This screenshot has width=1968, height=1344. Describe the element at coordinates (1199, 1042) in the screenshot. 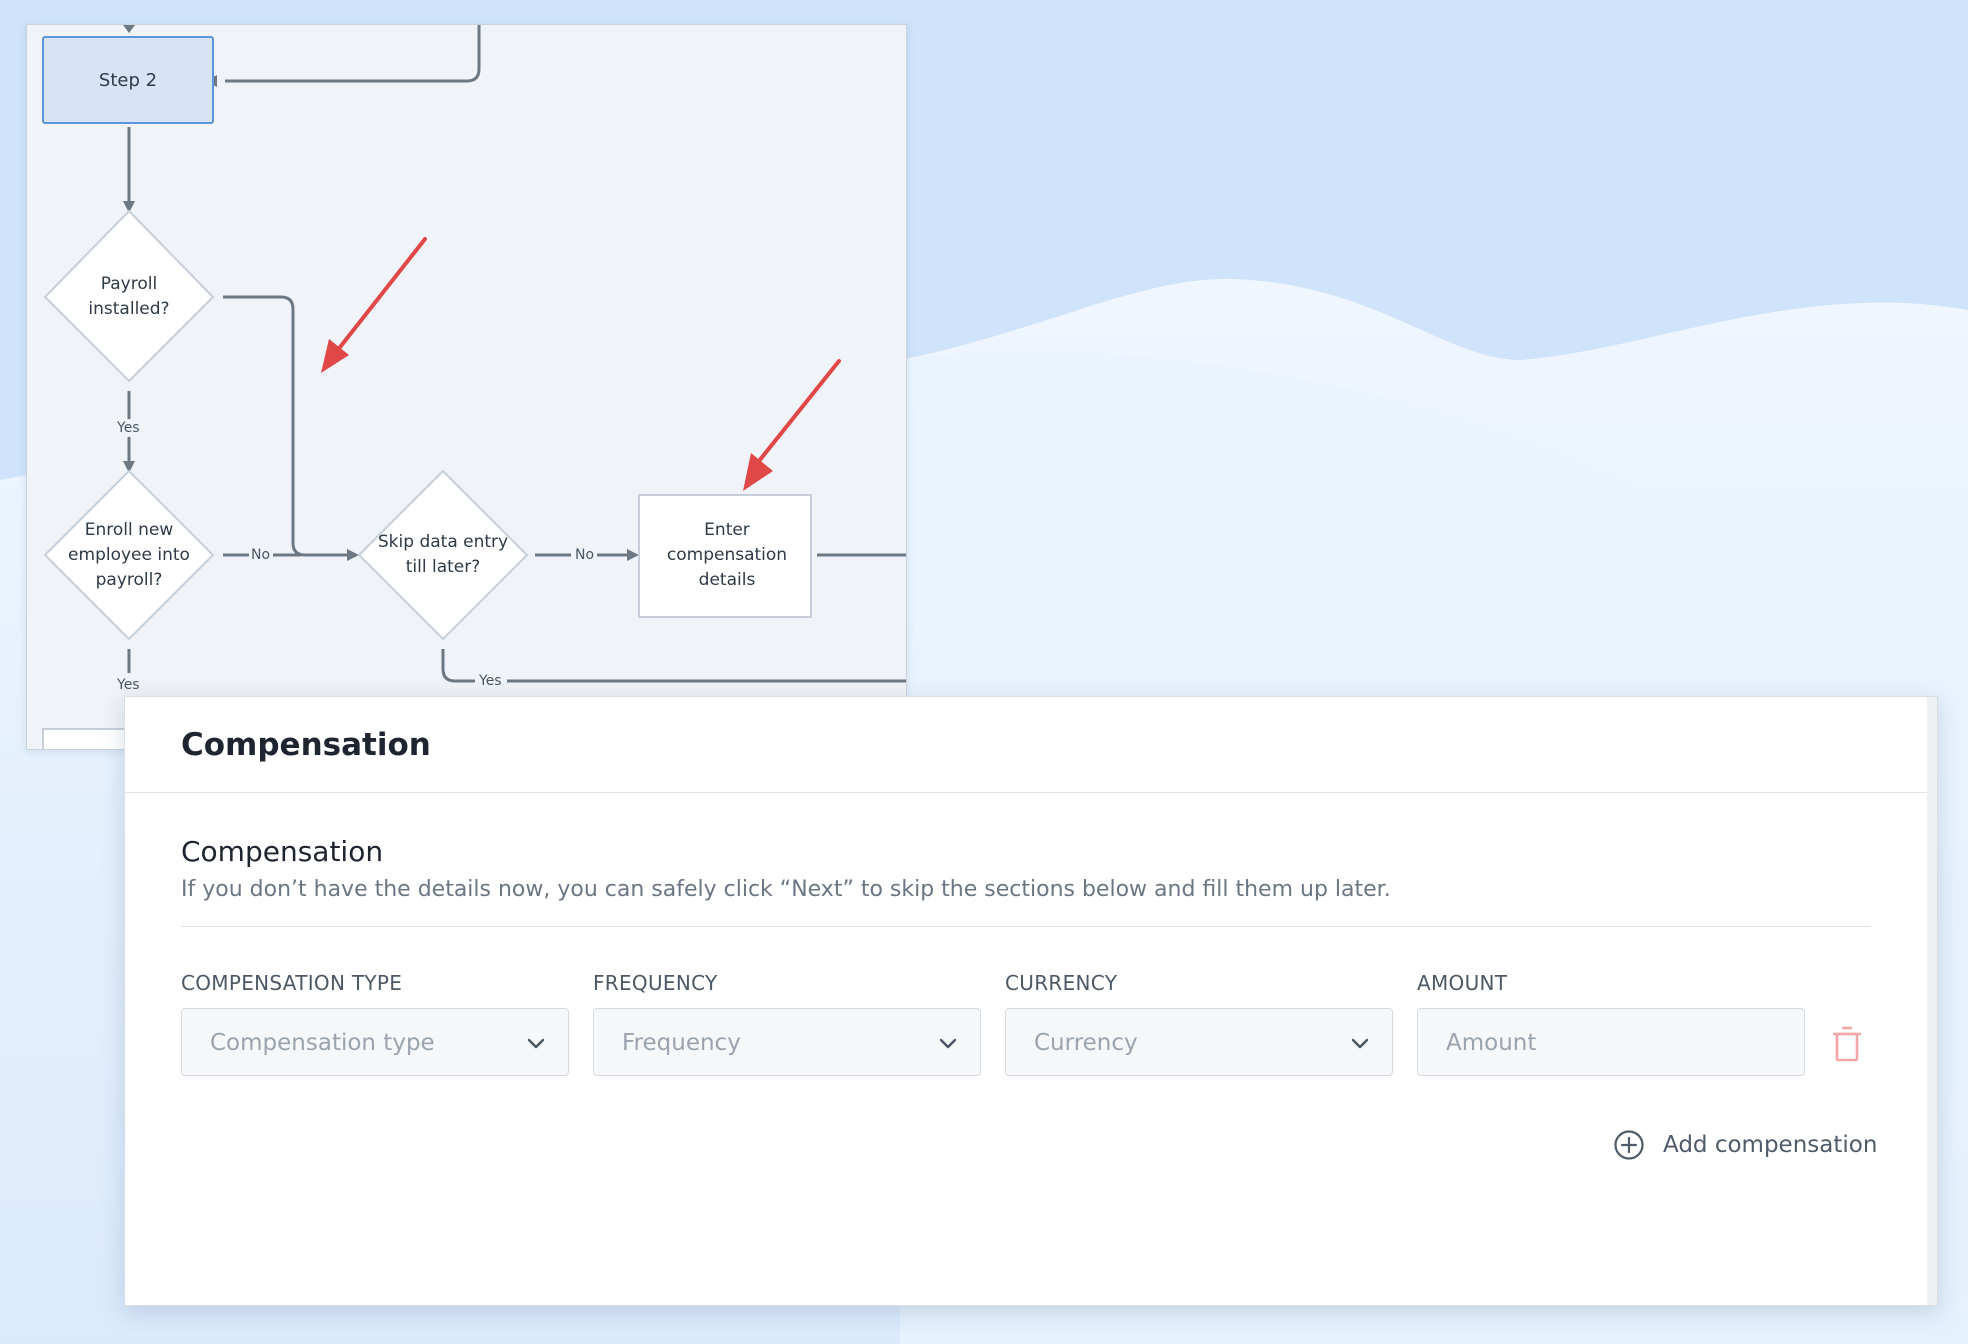

I see `currency-select: Currency` at that location.